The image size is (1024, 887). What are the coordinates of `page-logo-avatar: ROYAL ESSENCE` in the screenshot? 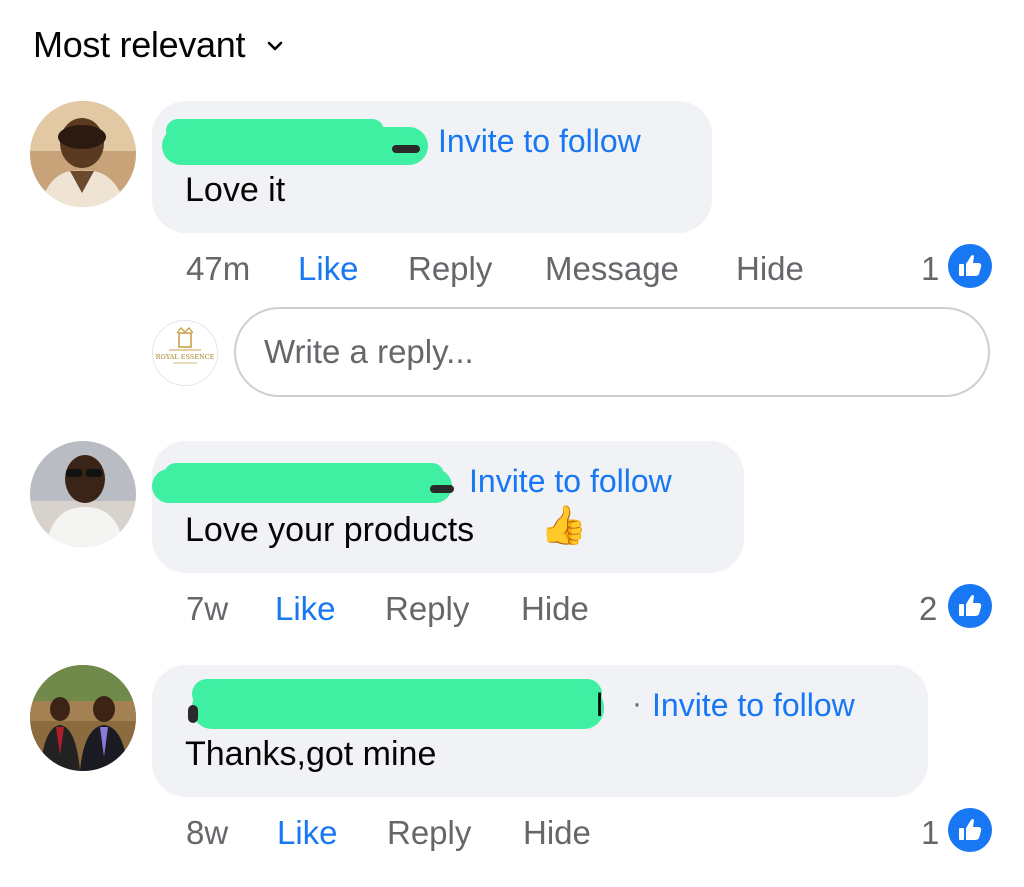 It's located at (185, 353).